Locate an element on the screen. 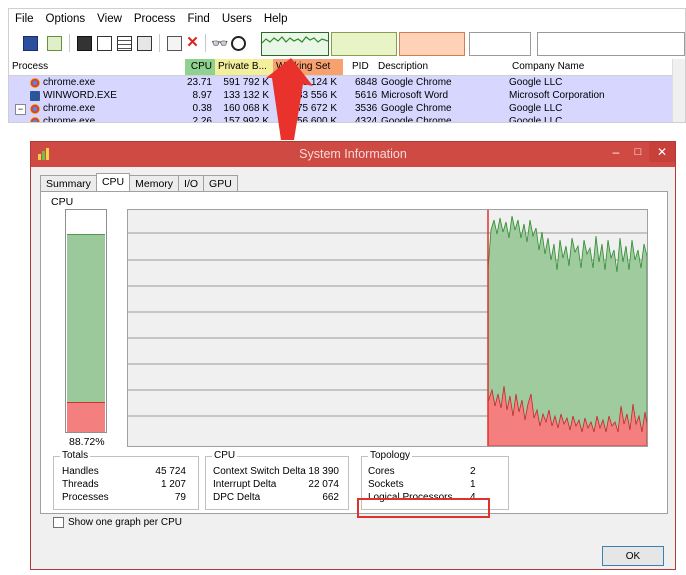 The height and width of the screenshot is (575, 686). cpu-mini-graph is located at coordinates (295, 44).